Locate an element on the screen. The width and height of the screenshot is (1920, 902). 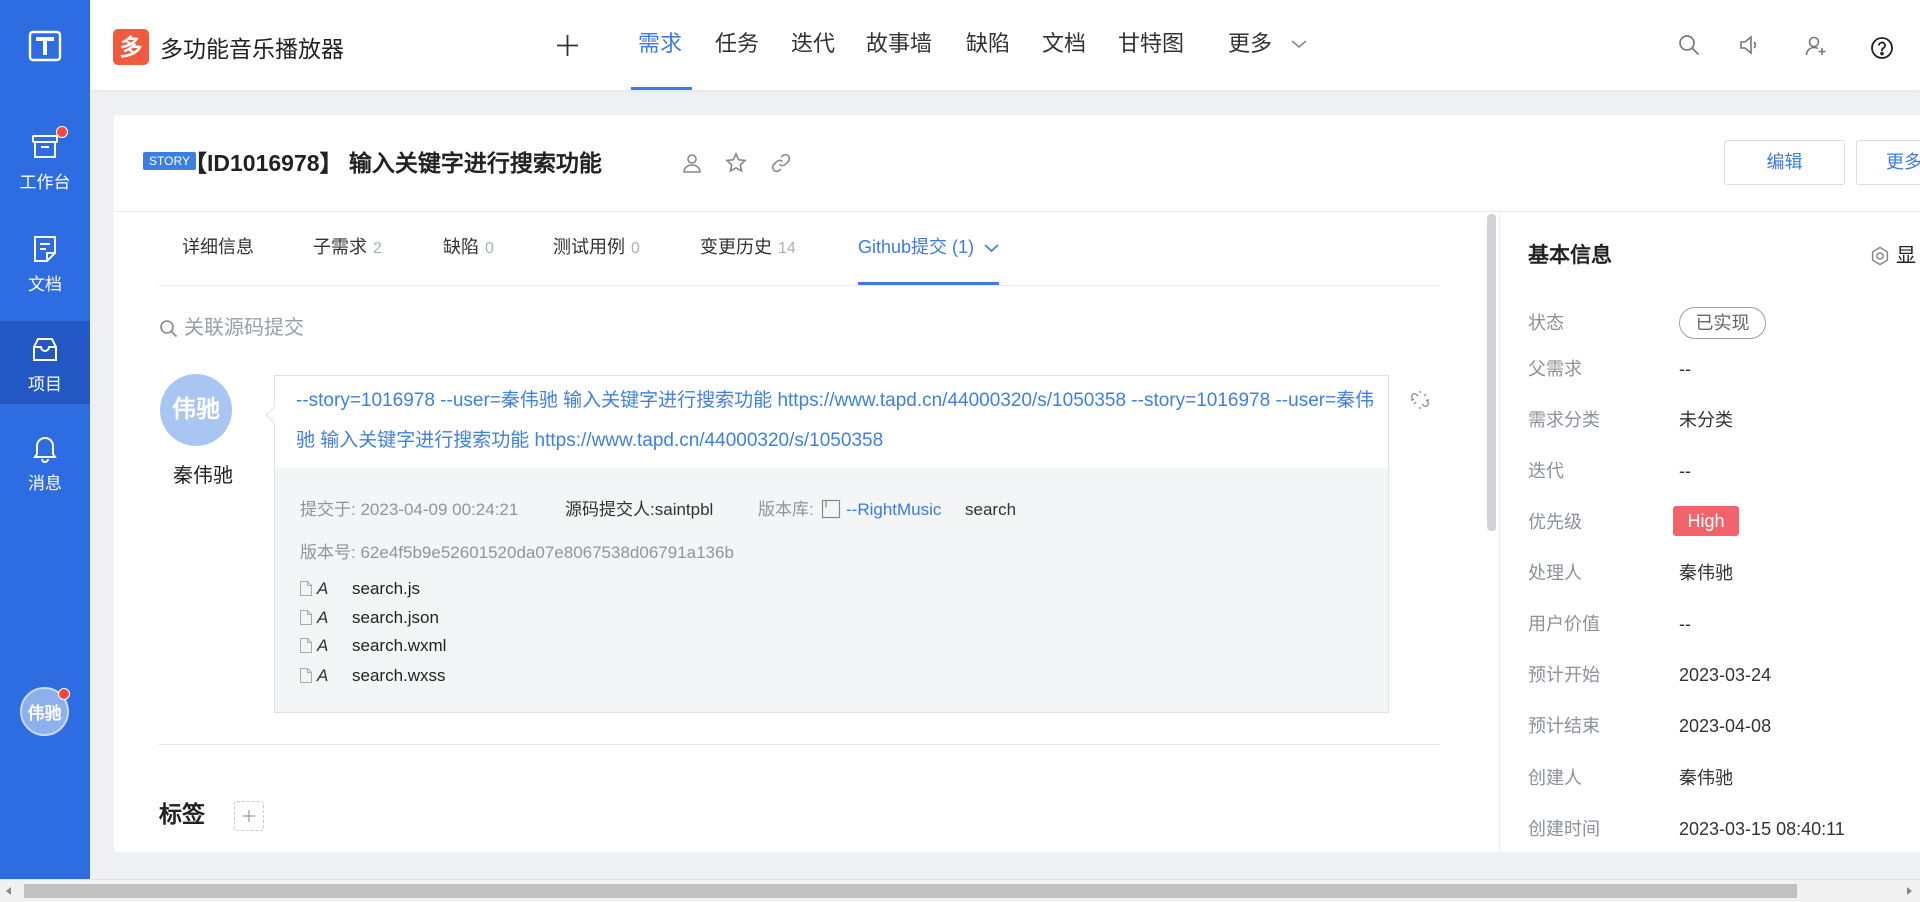
sidebar-item-label: 工作台 is located at coordinates (45, 182).